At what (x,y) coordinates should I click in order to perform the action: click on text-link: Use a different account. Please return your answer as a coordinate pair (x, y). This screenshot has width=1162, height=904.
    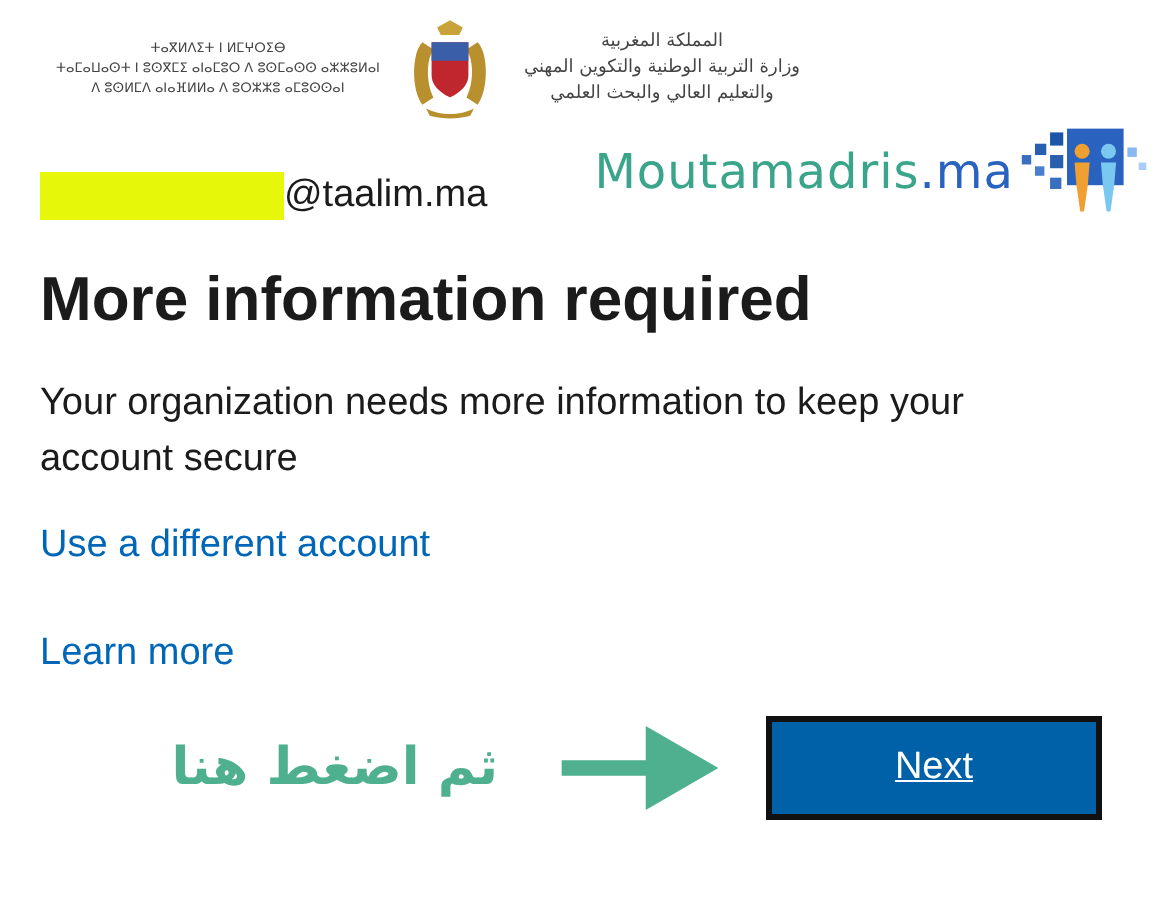
    Looking at the image, I should click on (235, 546).